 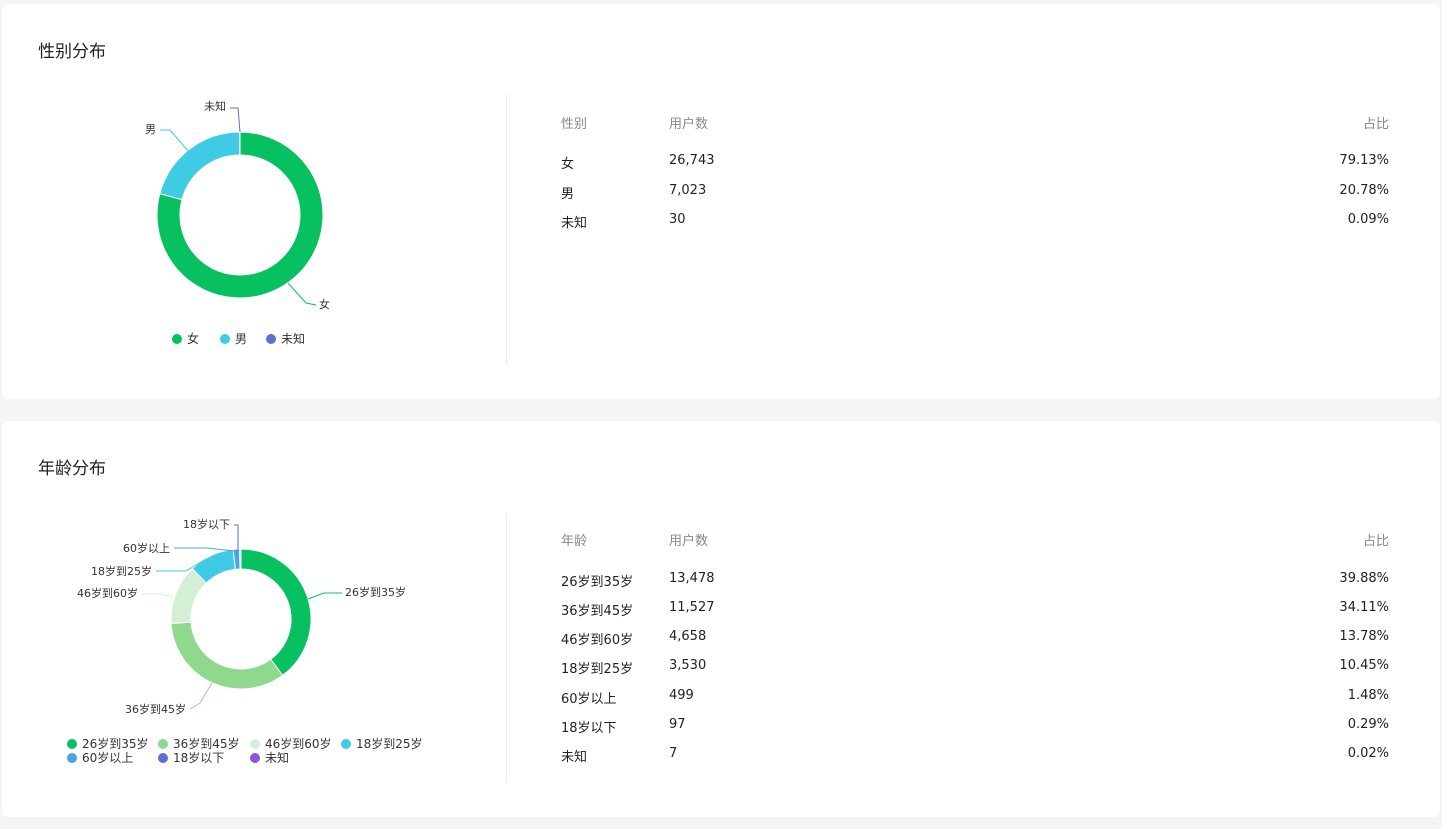 What do you see at coordinates (975, 163) in the screenshot?
I see `table-row: 女 26,743 79.13%` at bounding box center [975, 163].